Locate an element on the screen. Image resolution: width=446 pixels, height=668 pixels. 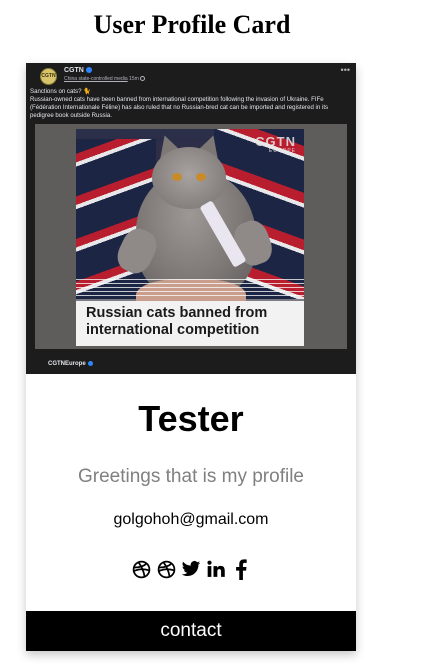
facebook-icon is located at coordinates (241, 569).